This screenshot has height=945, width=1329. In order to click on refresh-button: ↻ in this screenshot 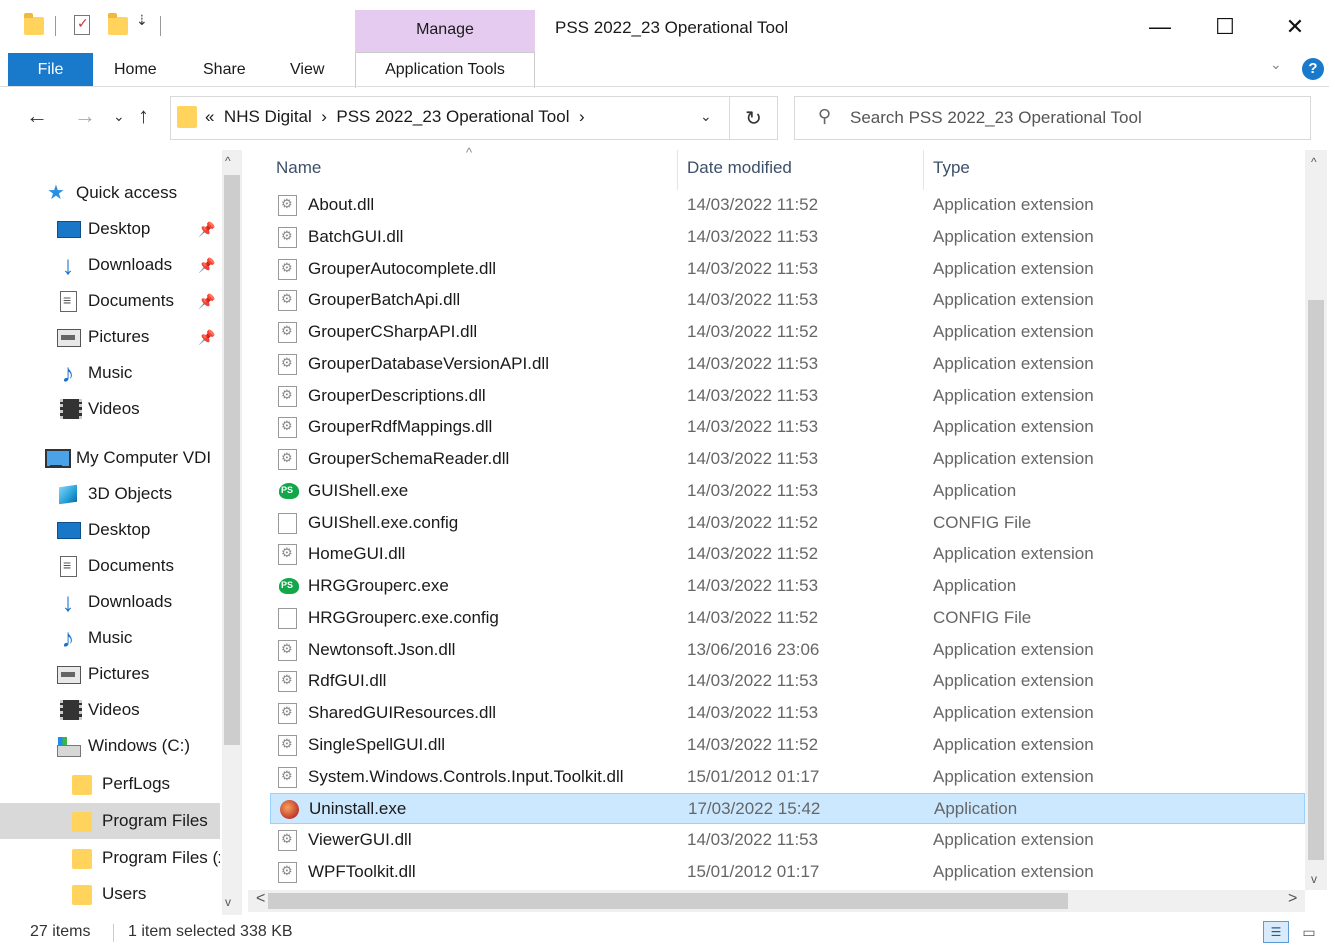, I will do `click(754, 118)`.